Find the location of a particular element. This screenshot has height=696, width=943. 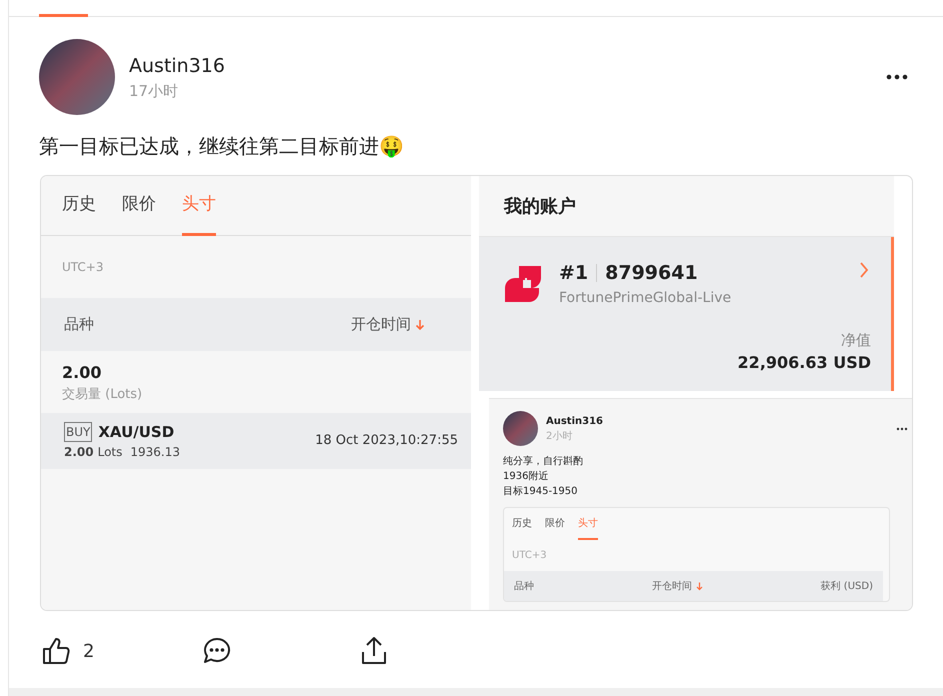

share-icon is located at coordinates (374, 651).